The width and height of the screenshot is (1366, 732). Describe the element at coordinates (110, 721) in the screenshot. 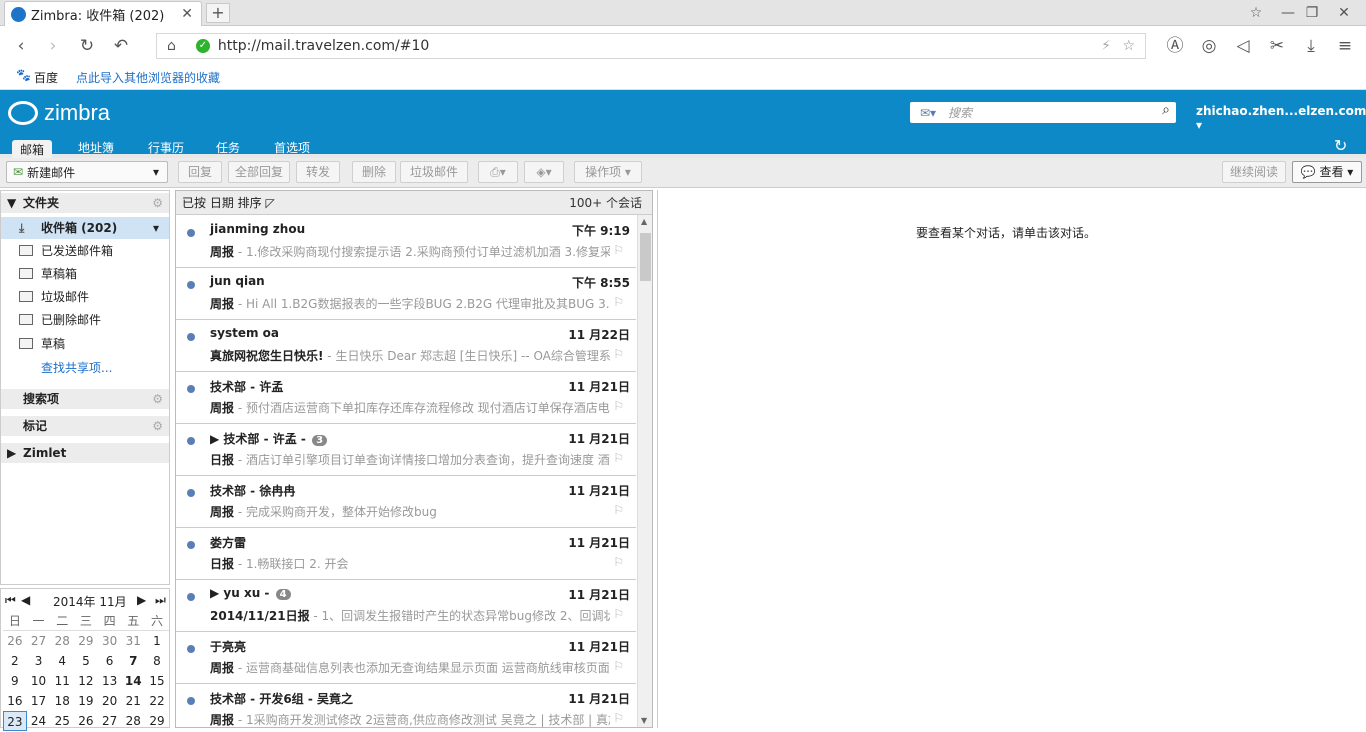

I see `calendar-day: 27` at that location.